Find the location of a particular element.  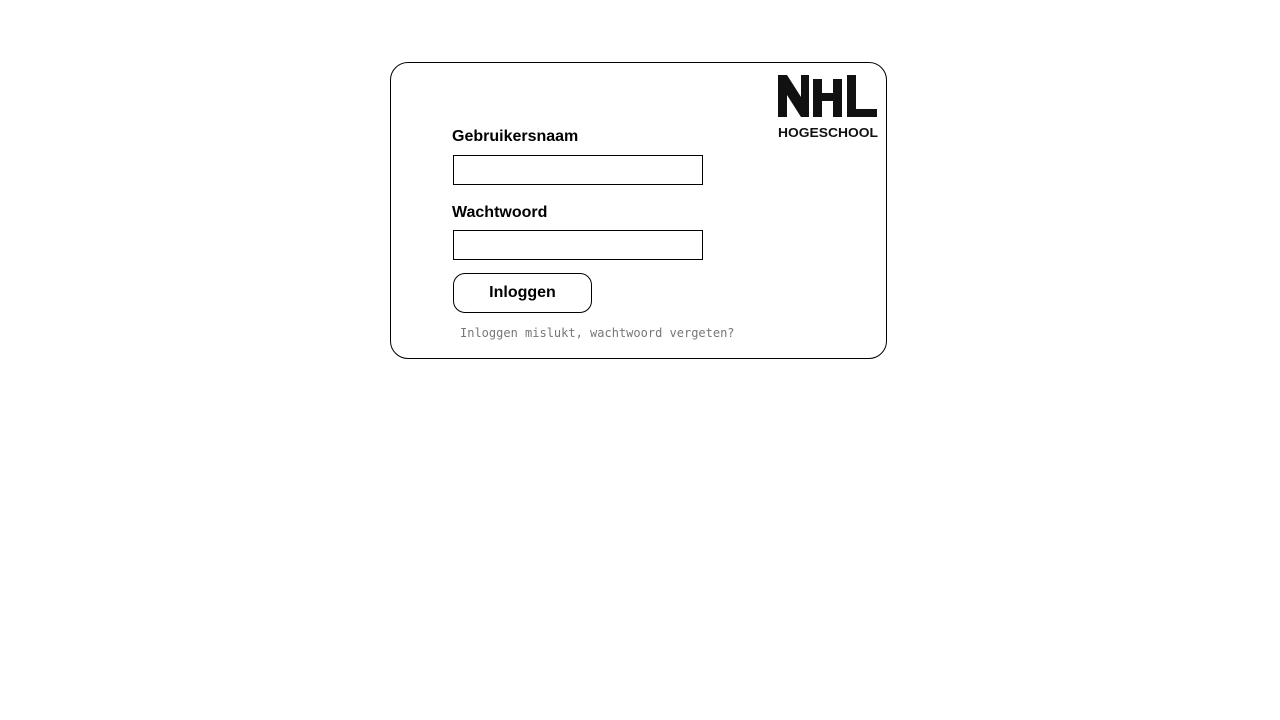

username-input is located at coordinates (578, 170).